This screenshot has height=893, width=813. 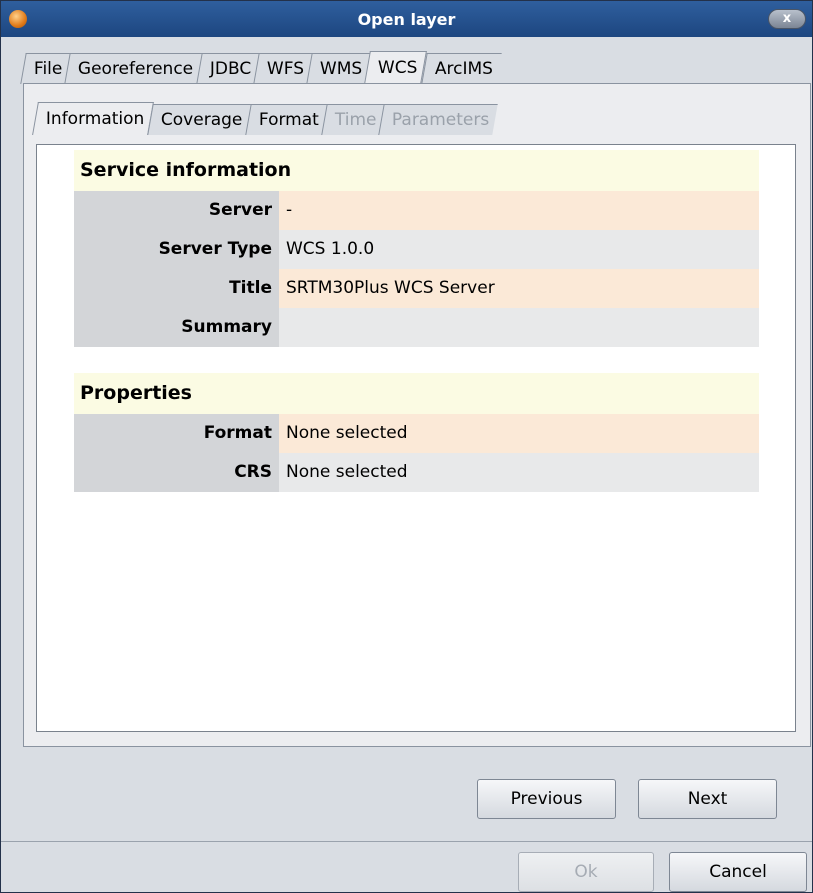 I want to click on service-information-heading: Service information, so click(x=416, y=170).